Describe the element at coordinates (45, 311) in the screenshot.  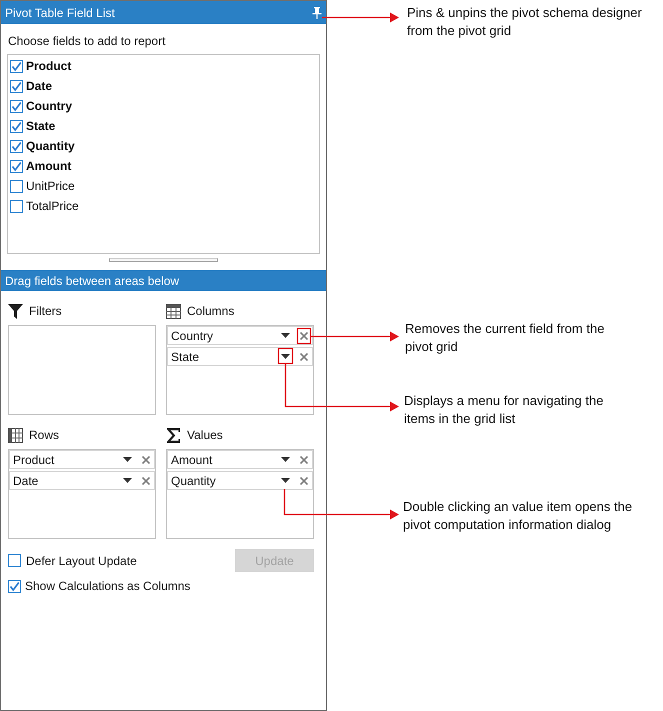
I see `area-label: Filters` at that location.